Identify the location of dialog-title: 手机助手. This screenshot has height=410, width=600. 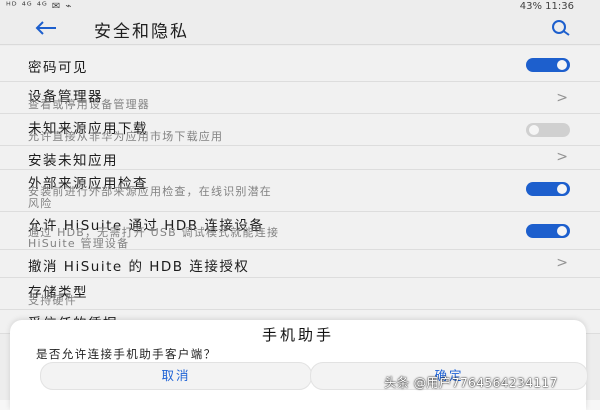
(297, 335).